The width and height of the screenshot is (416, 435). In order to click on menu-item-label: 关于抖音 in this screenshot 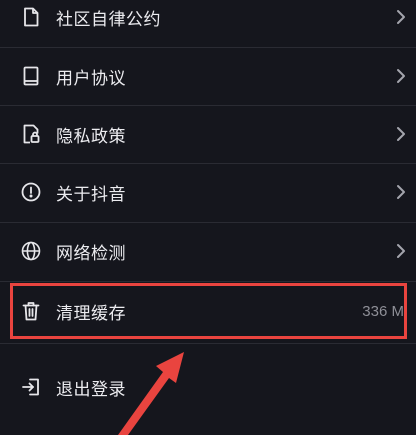, I will do `click(91, 194)`.